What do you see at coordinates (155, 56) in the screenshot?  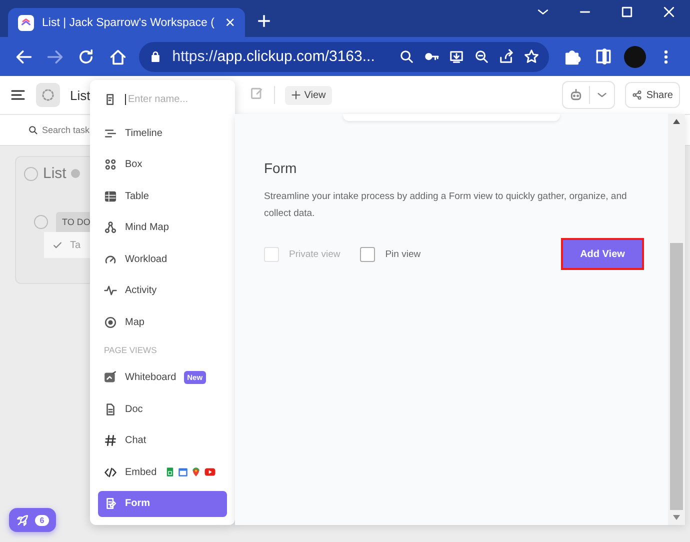 I see `lock-icon` at bounding box center [155, 56].